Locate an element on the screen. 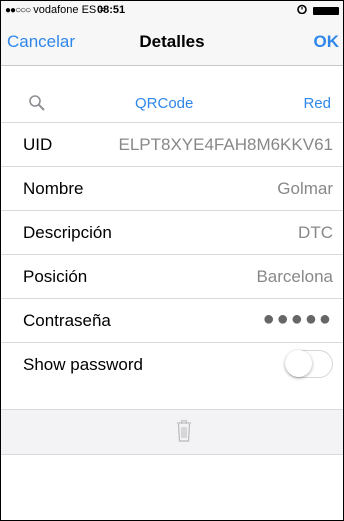 This screenshot has width=344, height=521. segment-row: QRCode Red is located at coordinates (172, 104).